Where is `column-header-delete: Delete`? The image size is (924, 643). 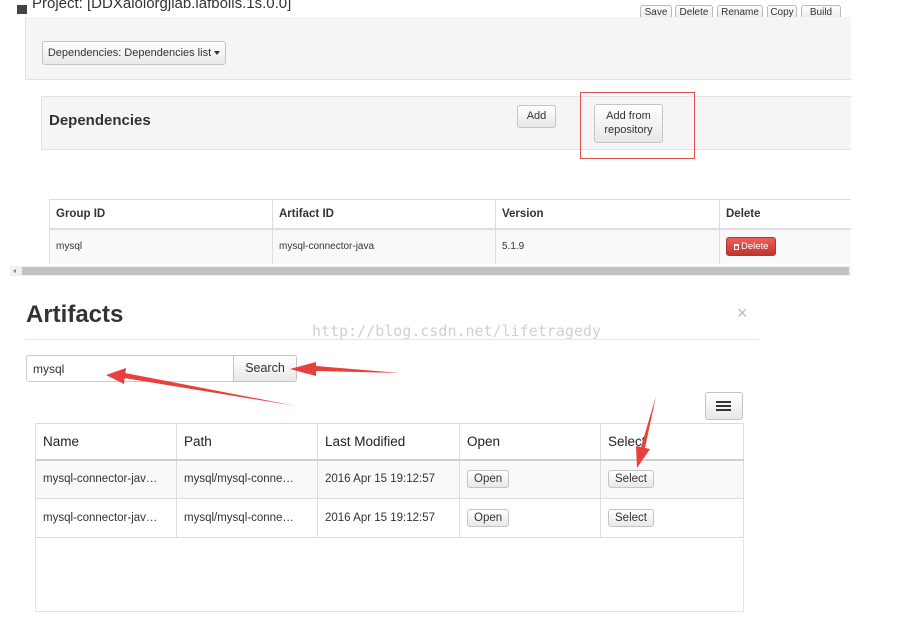 column-header-delete: Delete is located at coordinates (785, 214).